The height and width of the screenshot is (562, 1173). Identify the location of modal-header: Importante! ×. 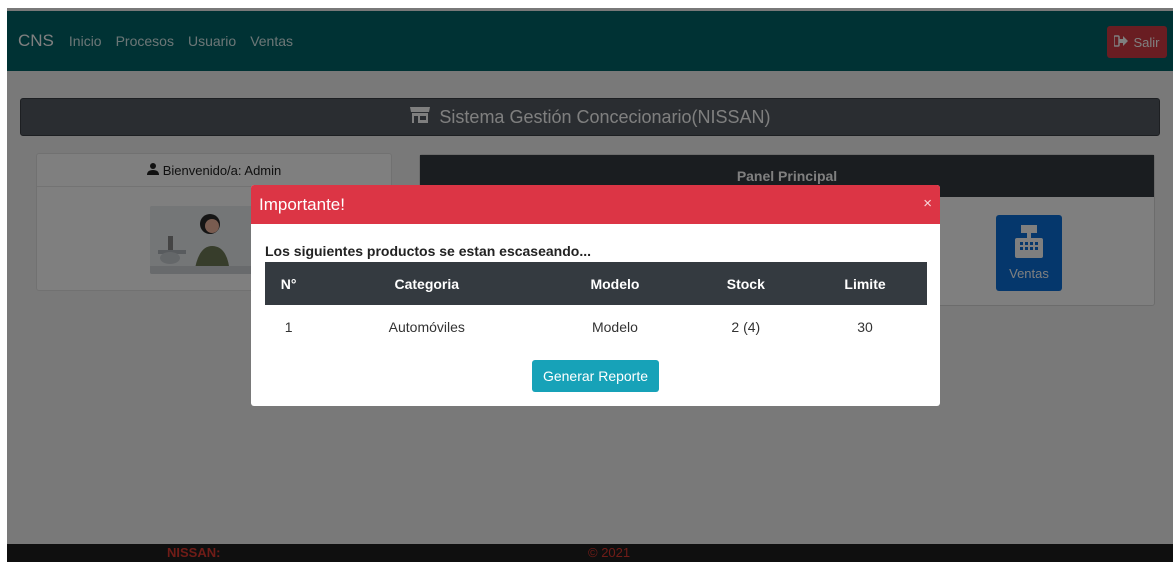
(595, 204).